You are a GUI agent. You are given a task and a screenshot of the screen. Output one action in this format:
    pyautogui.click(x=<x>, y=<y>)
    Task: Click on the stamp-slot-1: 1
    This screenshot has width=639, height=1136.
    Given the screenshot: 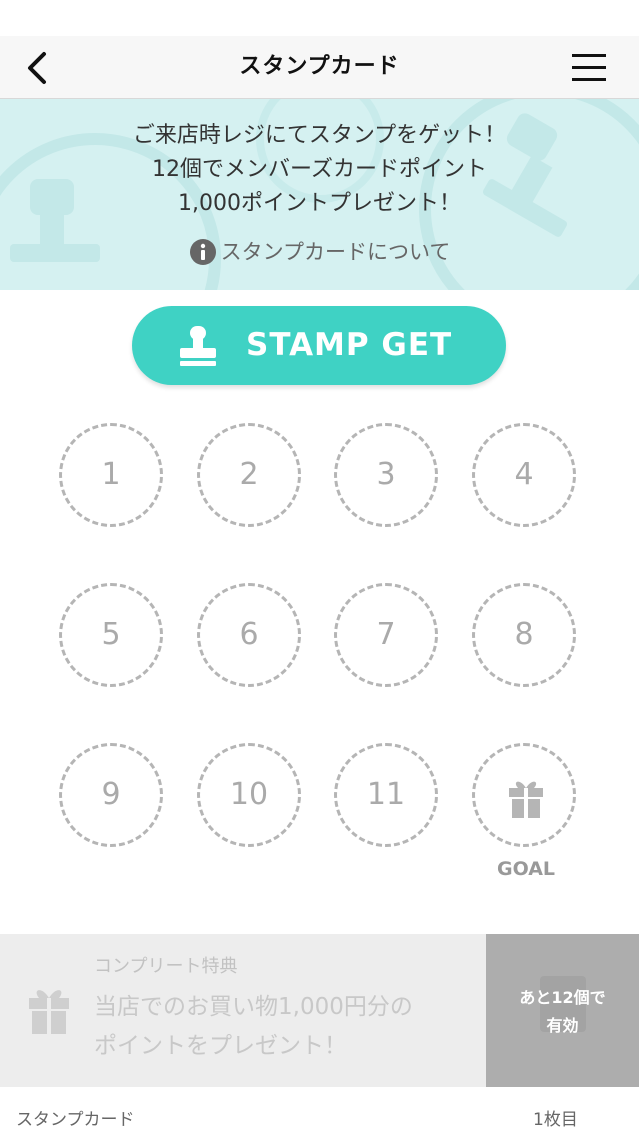 What is the action you would take?
    pyautogui.click(x=111, y=475)
    